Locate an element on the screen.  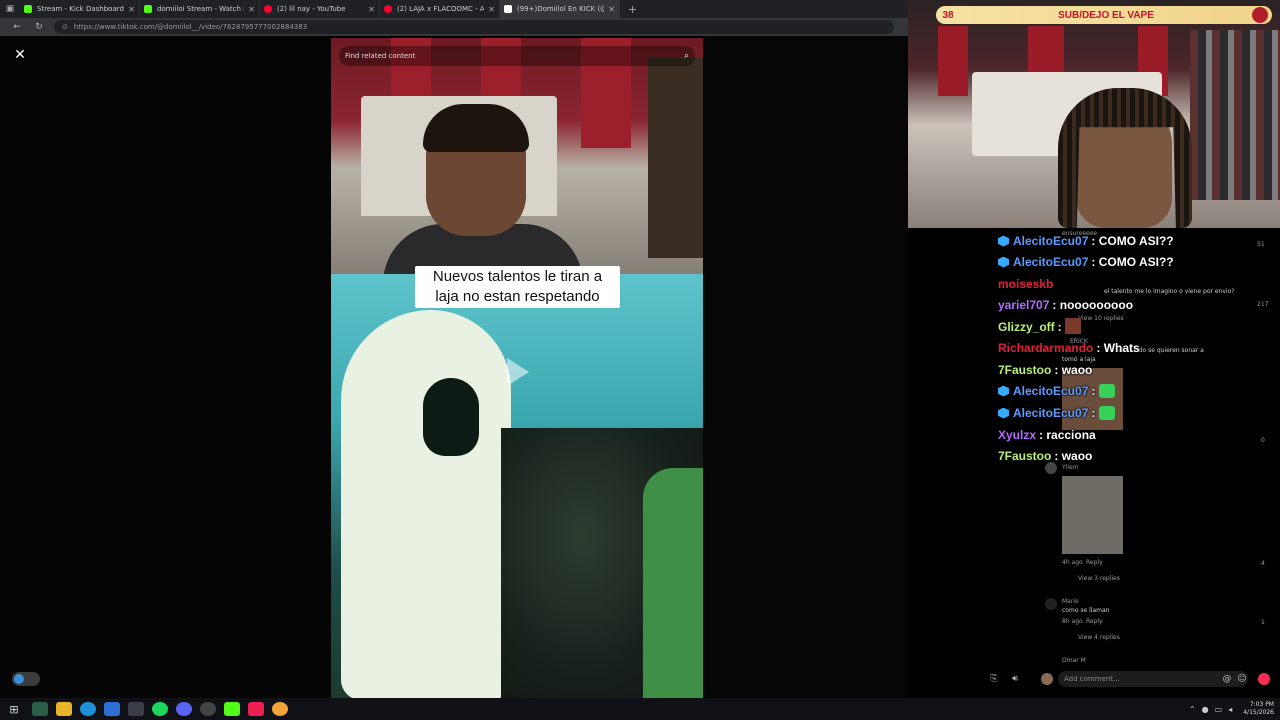
comment-like-count: 4 is located at coordinates (1263, 563).